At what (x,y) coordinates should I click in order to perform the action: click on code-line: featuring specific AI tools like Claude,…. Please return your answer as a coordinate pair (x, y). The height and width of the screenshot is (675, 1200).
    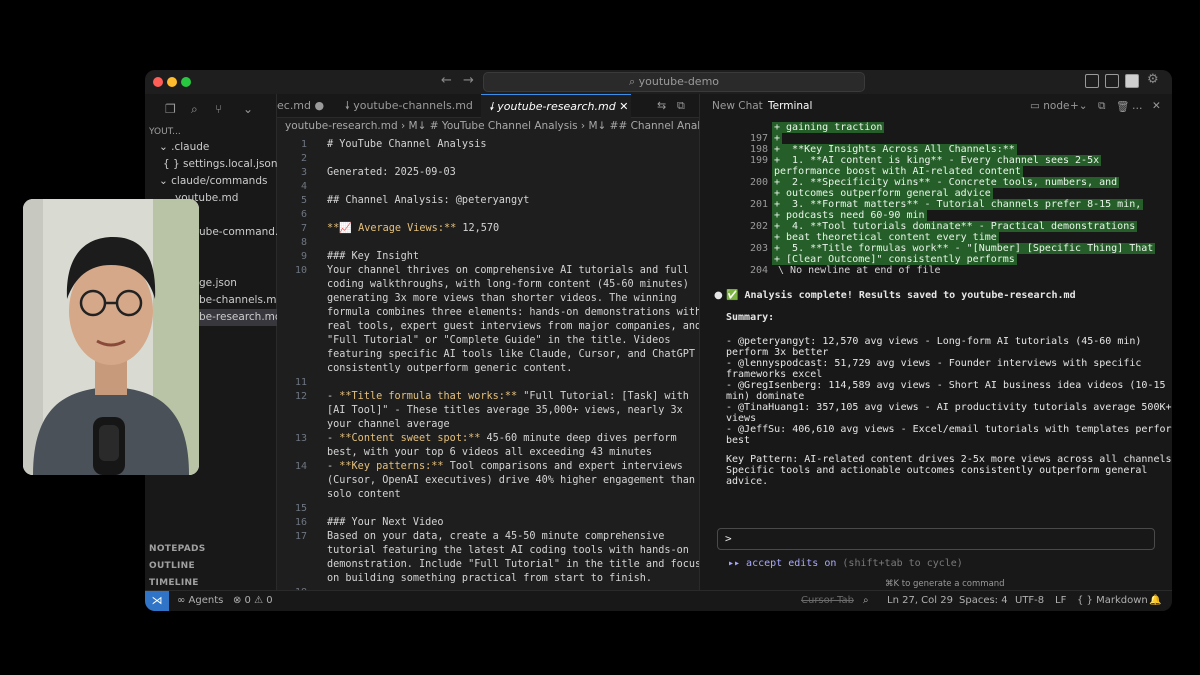
    Looking at the image, I should click on (511, 355).